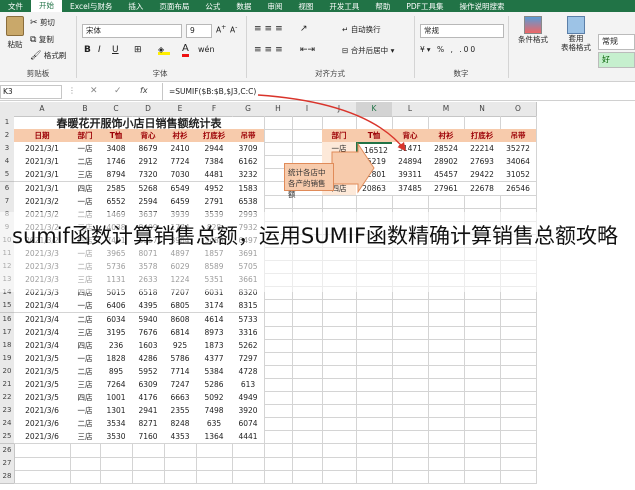 The height and width of the screenshot is (490, 635). Describe the element at coordinates (309, 181) in the screenshot. I see `note-box: 统计各店中各产的销售额` at that location.